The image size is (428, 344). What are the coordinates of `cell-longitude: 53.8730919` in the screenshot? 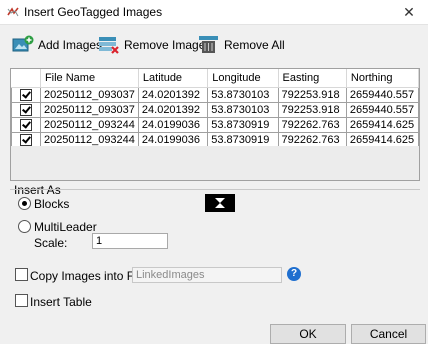 It's located at (243, 125).